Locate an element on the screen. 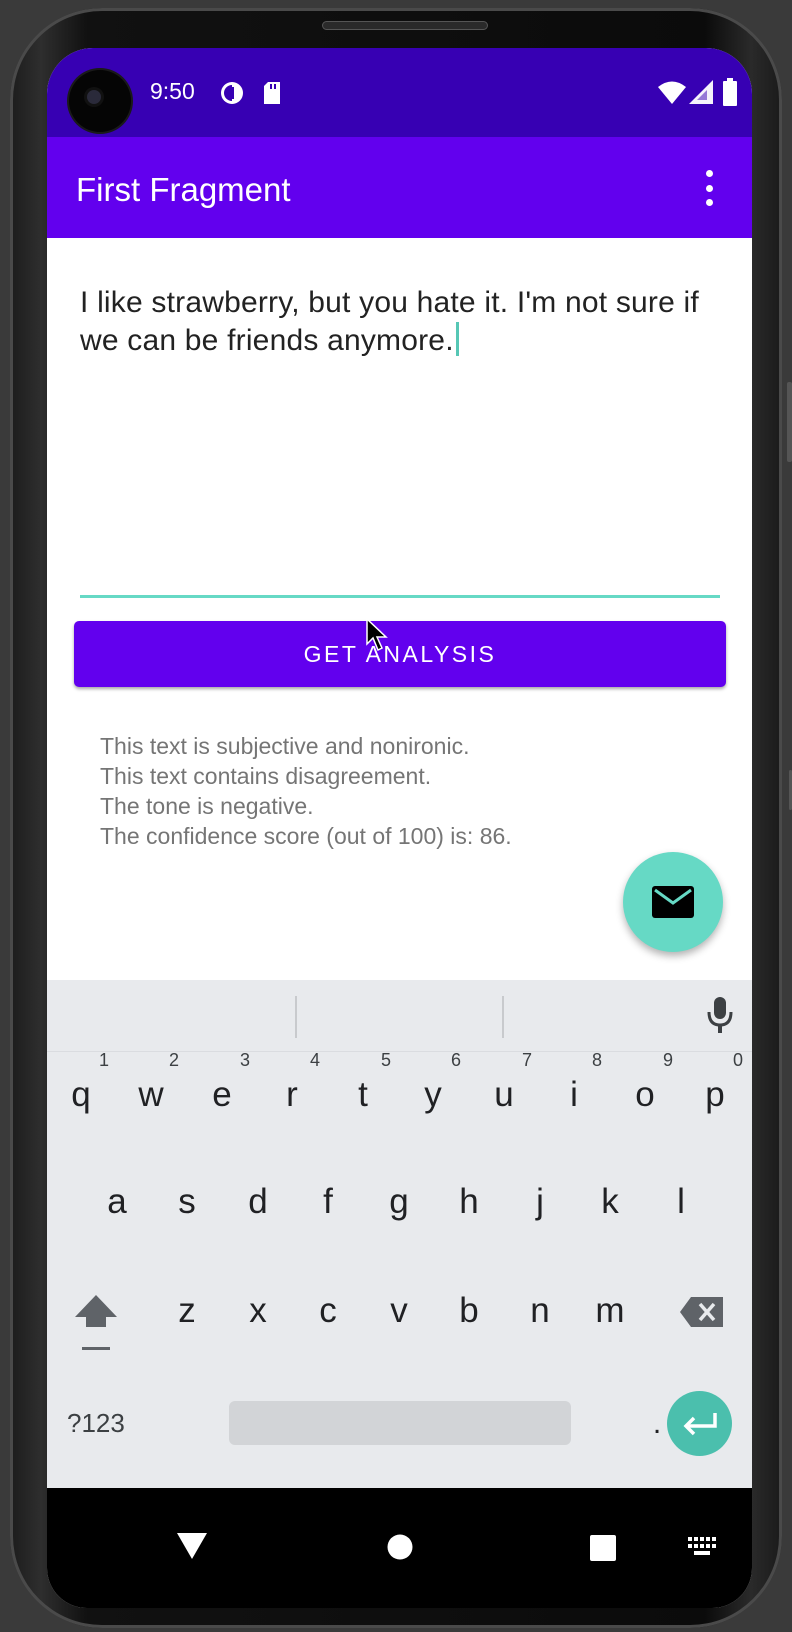 This screenshot has width=792, height=1632. wifi-icon is located at coordinates (672, 92).